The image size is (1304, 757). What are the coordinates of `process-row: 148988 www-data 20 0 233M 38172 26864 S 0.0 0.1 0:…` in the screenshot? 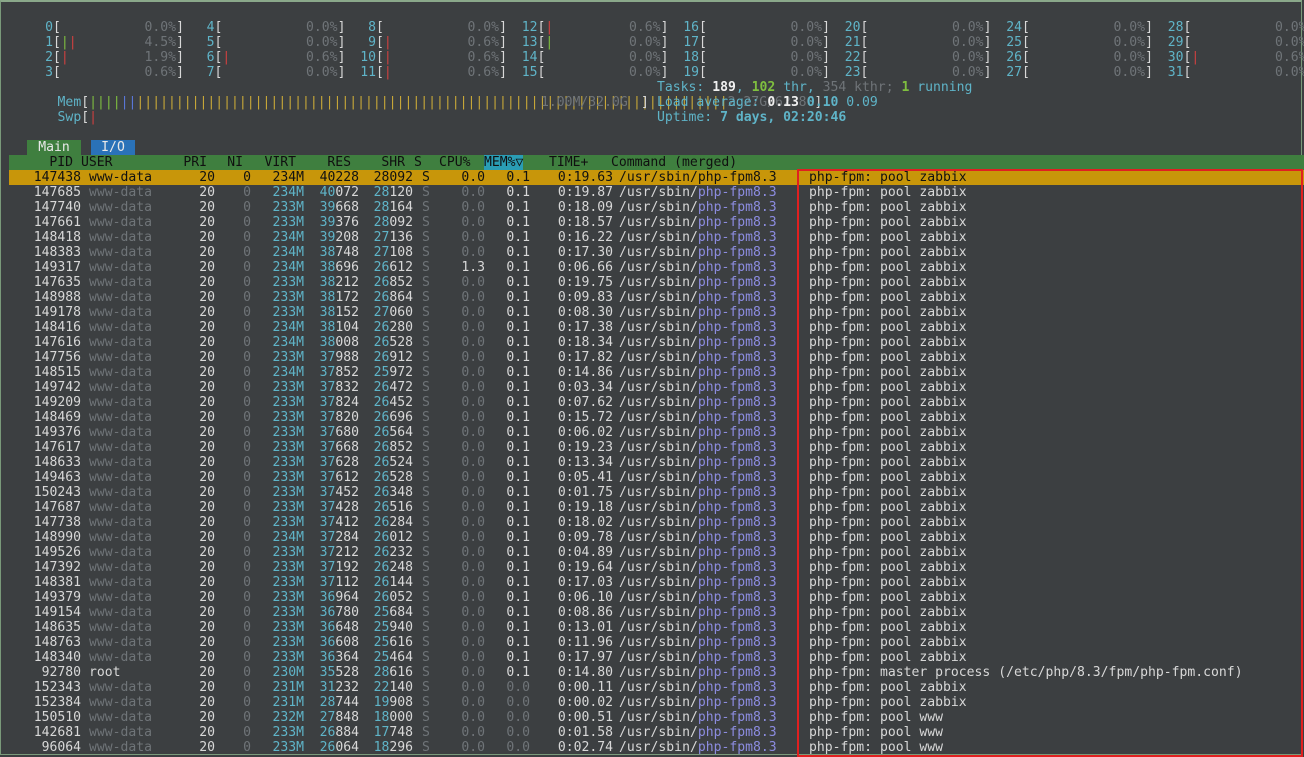 It's located at (654, 297).